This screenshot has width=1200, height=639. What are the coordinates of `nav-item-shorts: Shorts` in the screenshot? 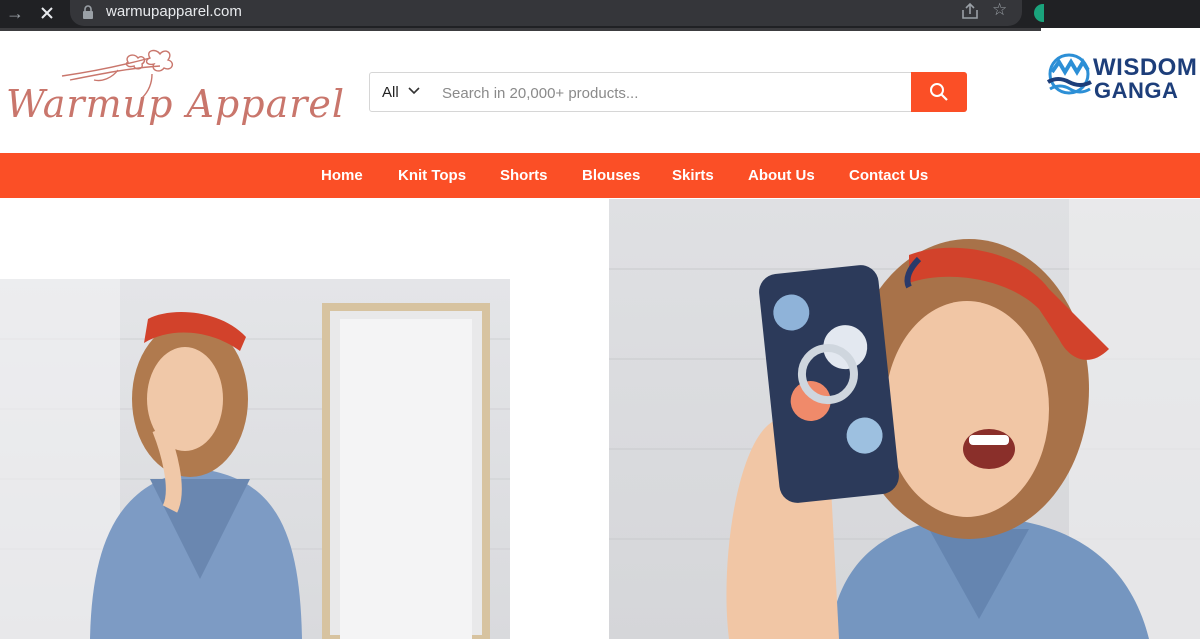 It's located at (524, 175).